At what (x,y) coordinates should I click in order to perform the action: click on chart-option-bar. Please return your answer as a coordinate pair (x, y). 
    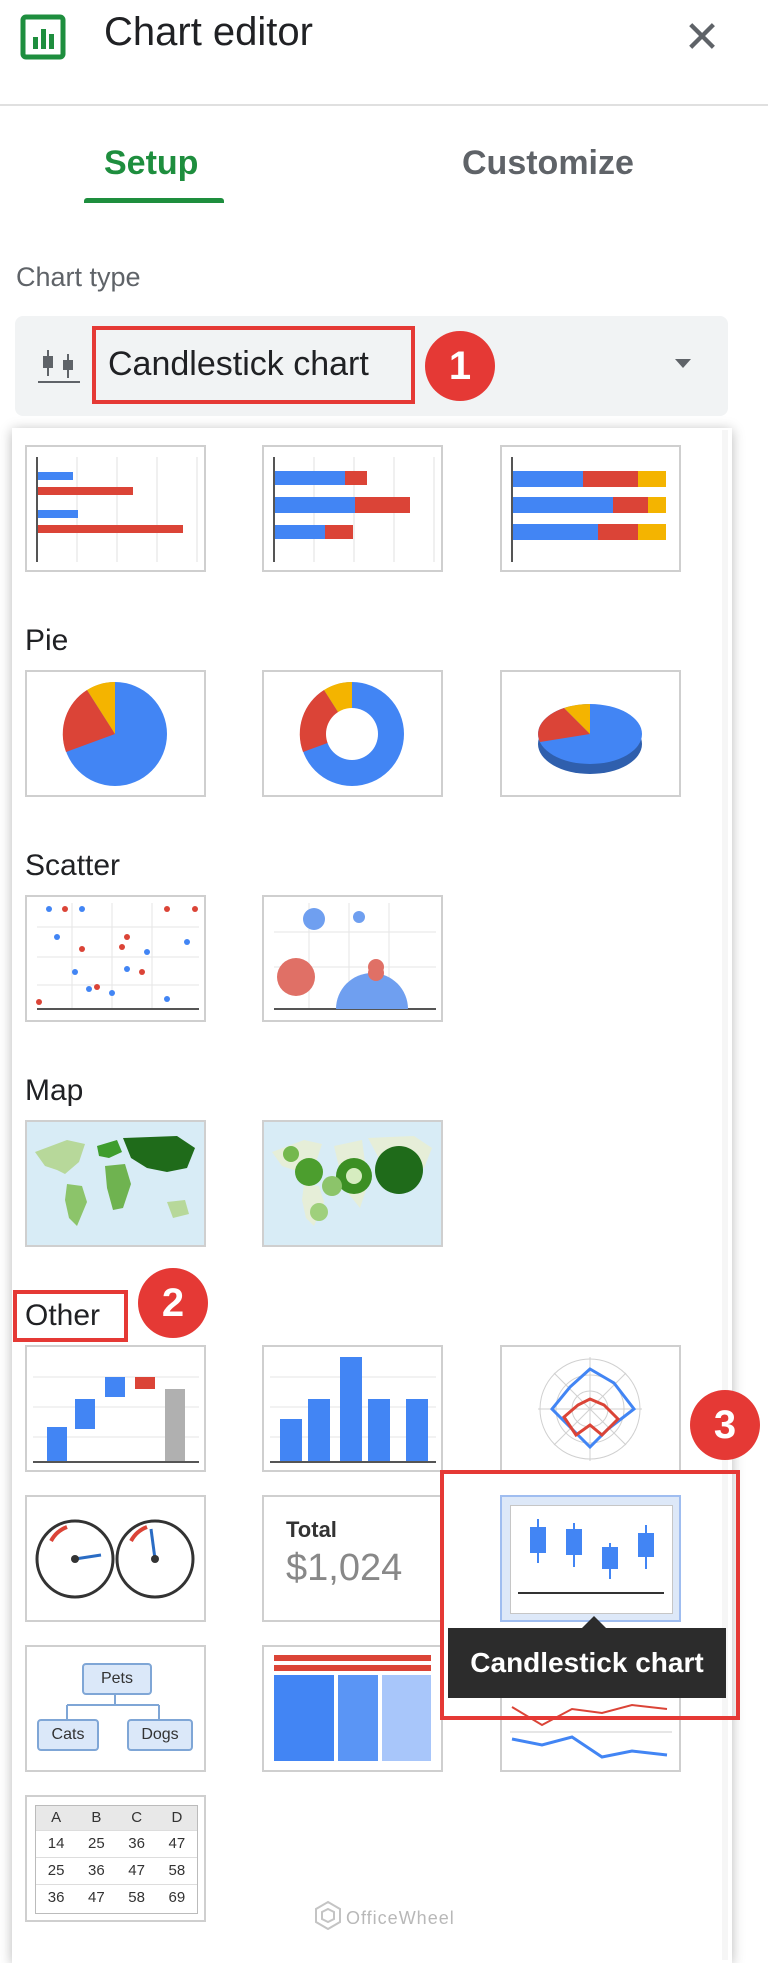
    Looking at the image, I should click on (115, 508).